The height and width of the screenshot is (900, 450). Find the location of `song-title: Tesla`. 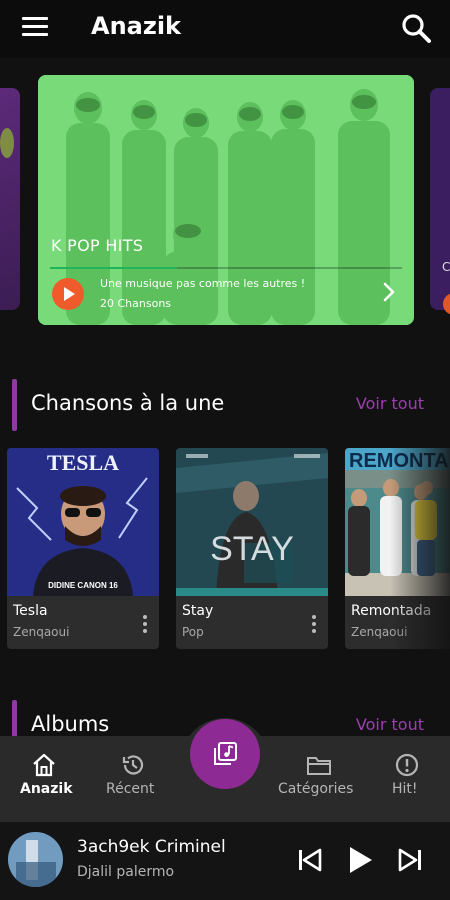

song-title: Tesla is located at coordinates (30, 611).